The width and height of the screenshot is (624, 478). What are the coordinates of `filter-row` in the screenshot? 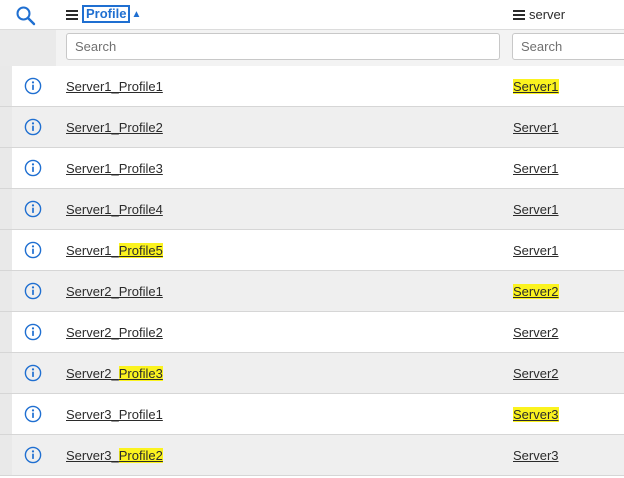 It's located at (312, 48).